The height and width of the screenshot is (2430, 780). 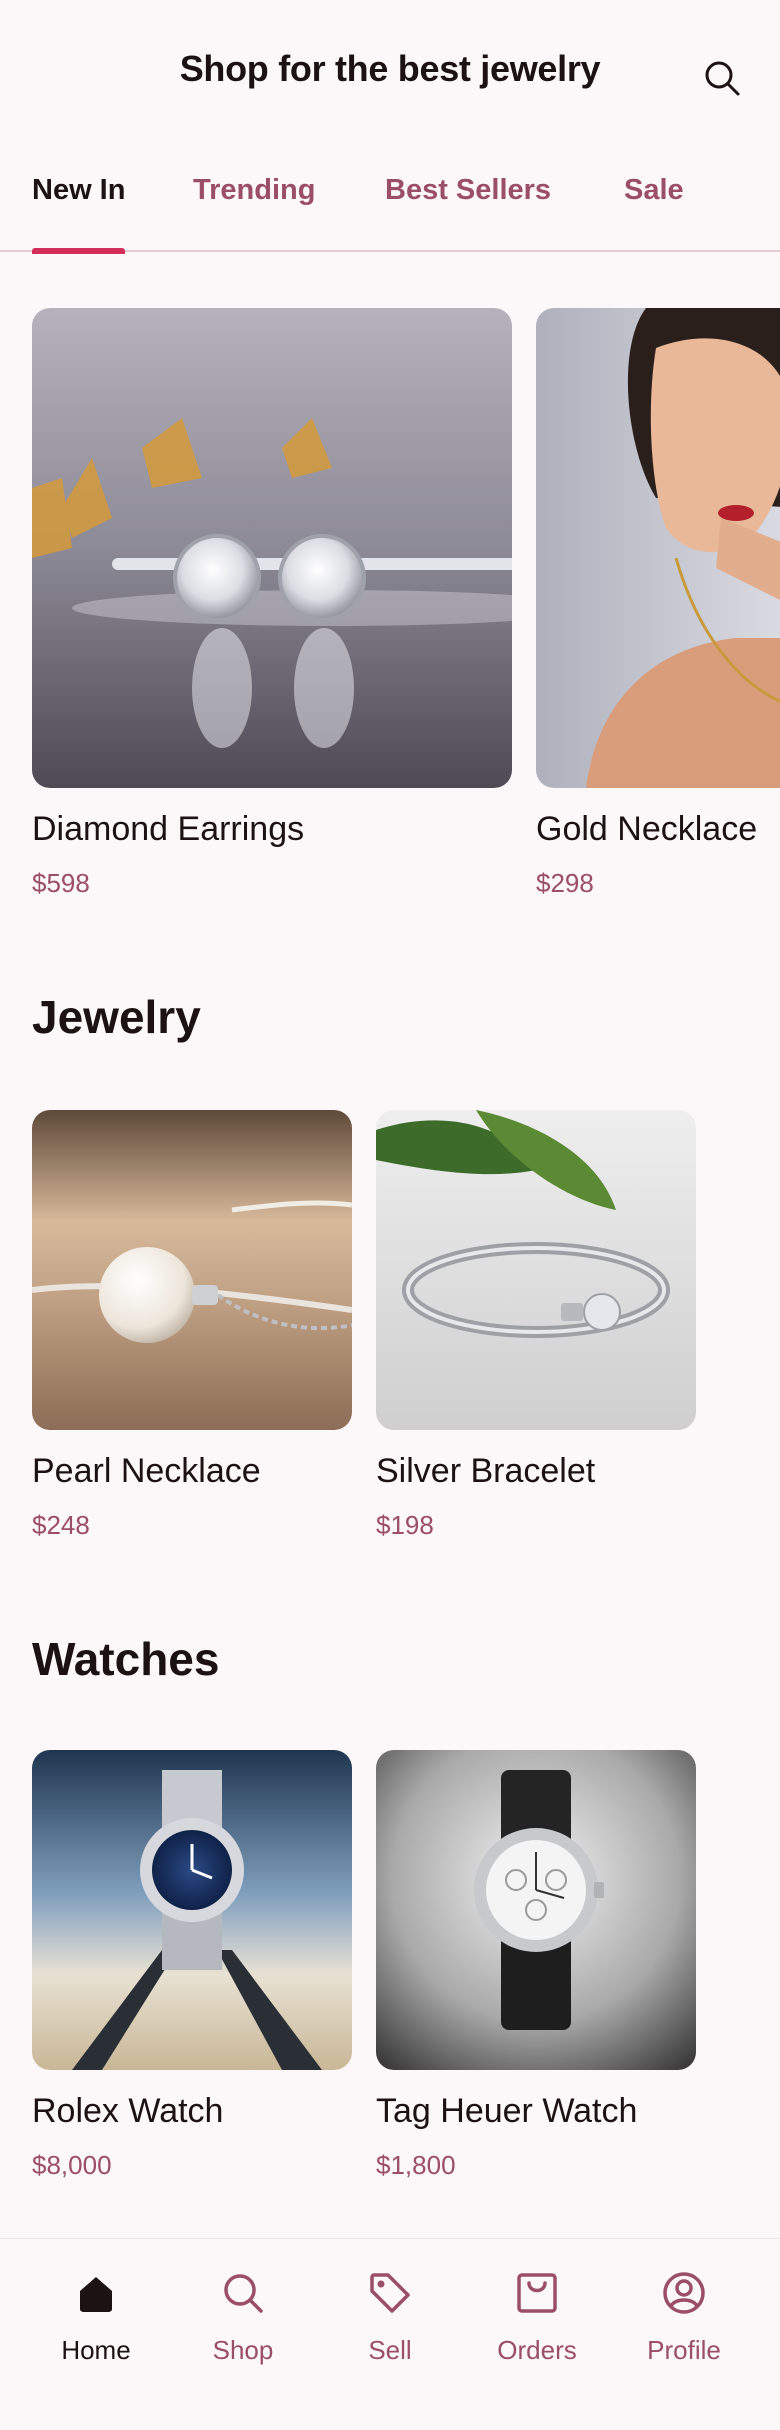 I want to click on product-price: $1,800, so click(x=416, y=2165).